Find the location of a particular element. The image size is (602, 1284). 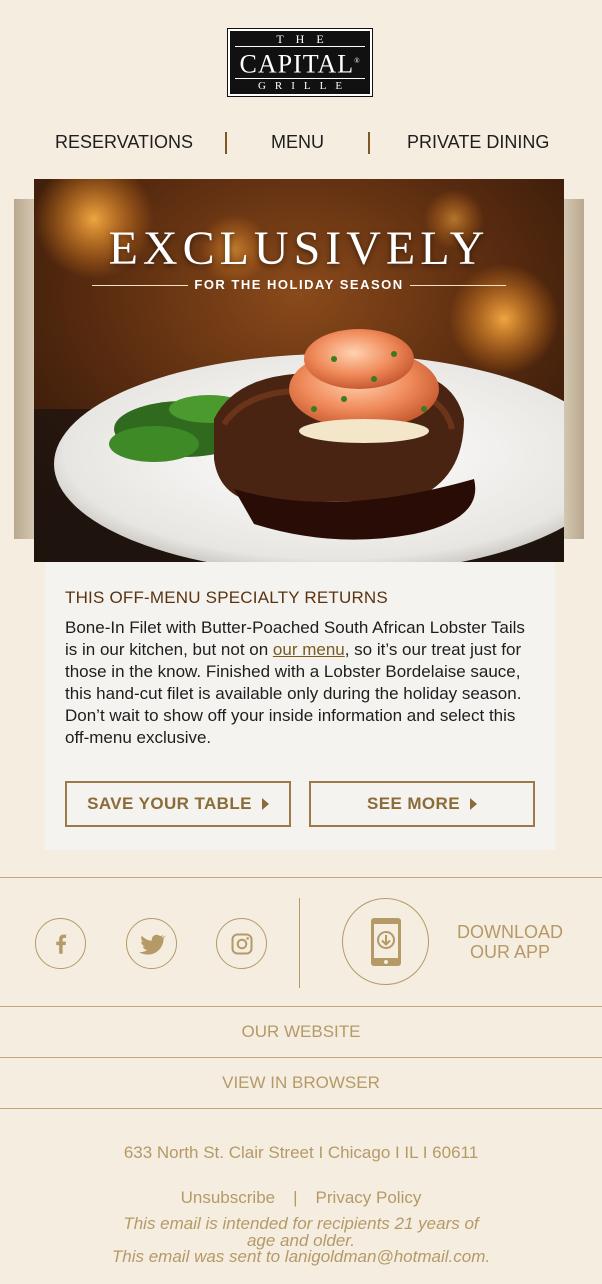

see-more-label: SEE MORE is located at coordinates (413, 803).